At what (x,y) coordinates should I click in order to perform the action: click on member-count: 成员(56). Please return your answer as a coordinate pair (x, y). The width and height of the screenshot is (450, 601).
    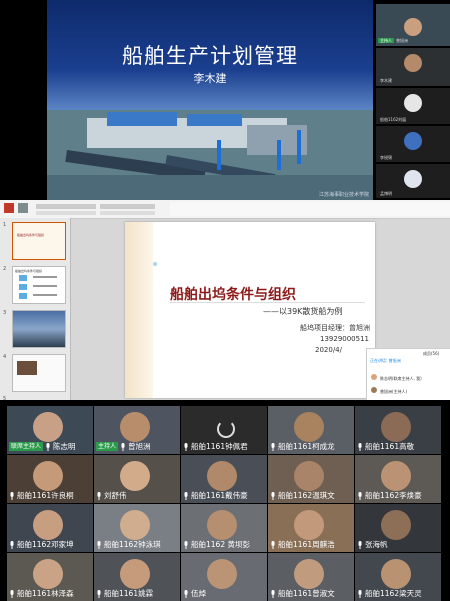
    Looking at the image, I should click on (431, 353).